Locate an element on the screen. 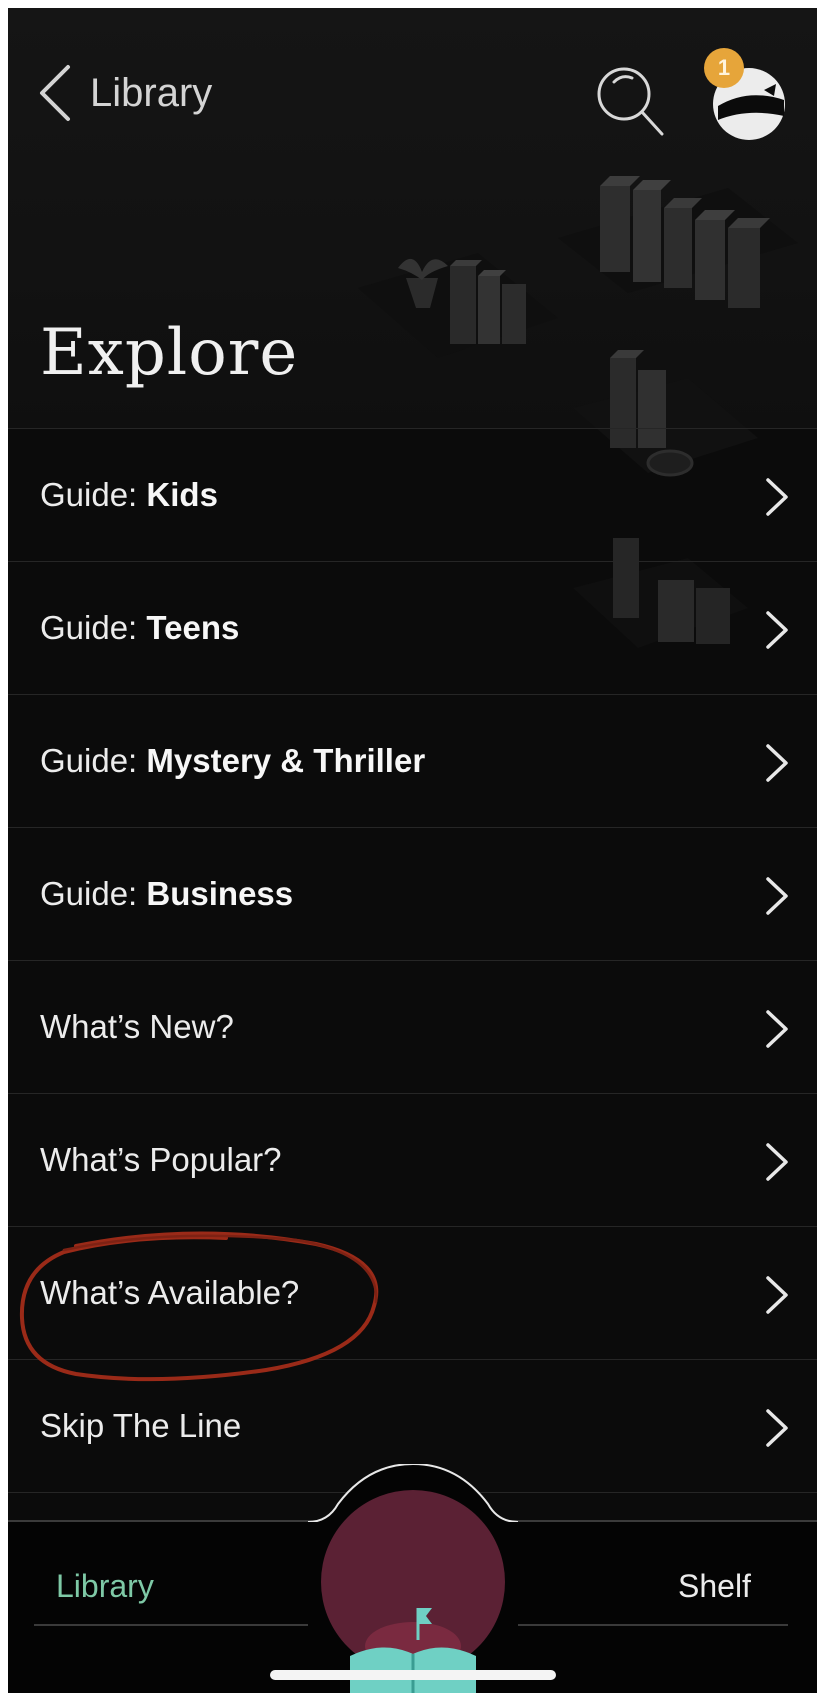 The width and height of the screenshot is (817, 1693). menu-item-label: Skip The Line is located at coordinates (141, 1425).